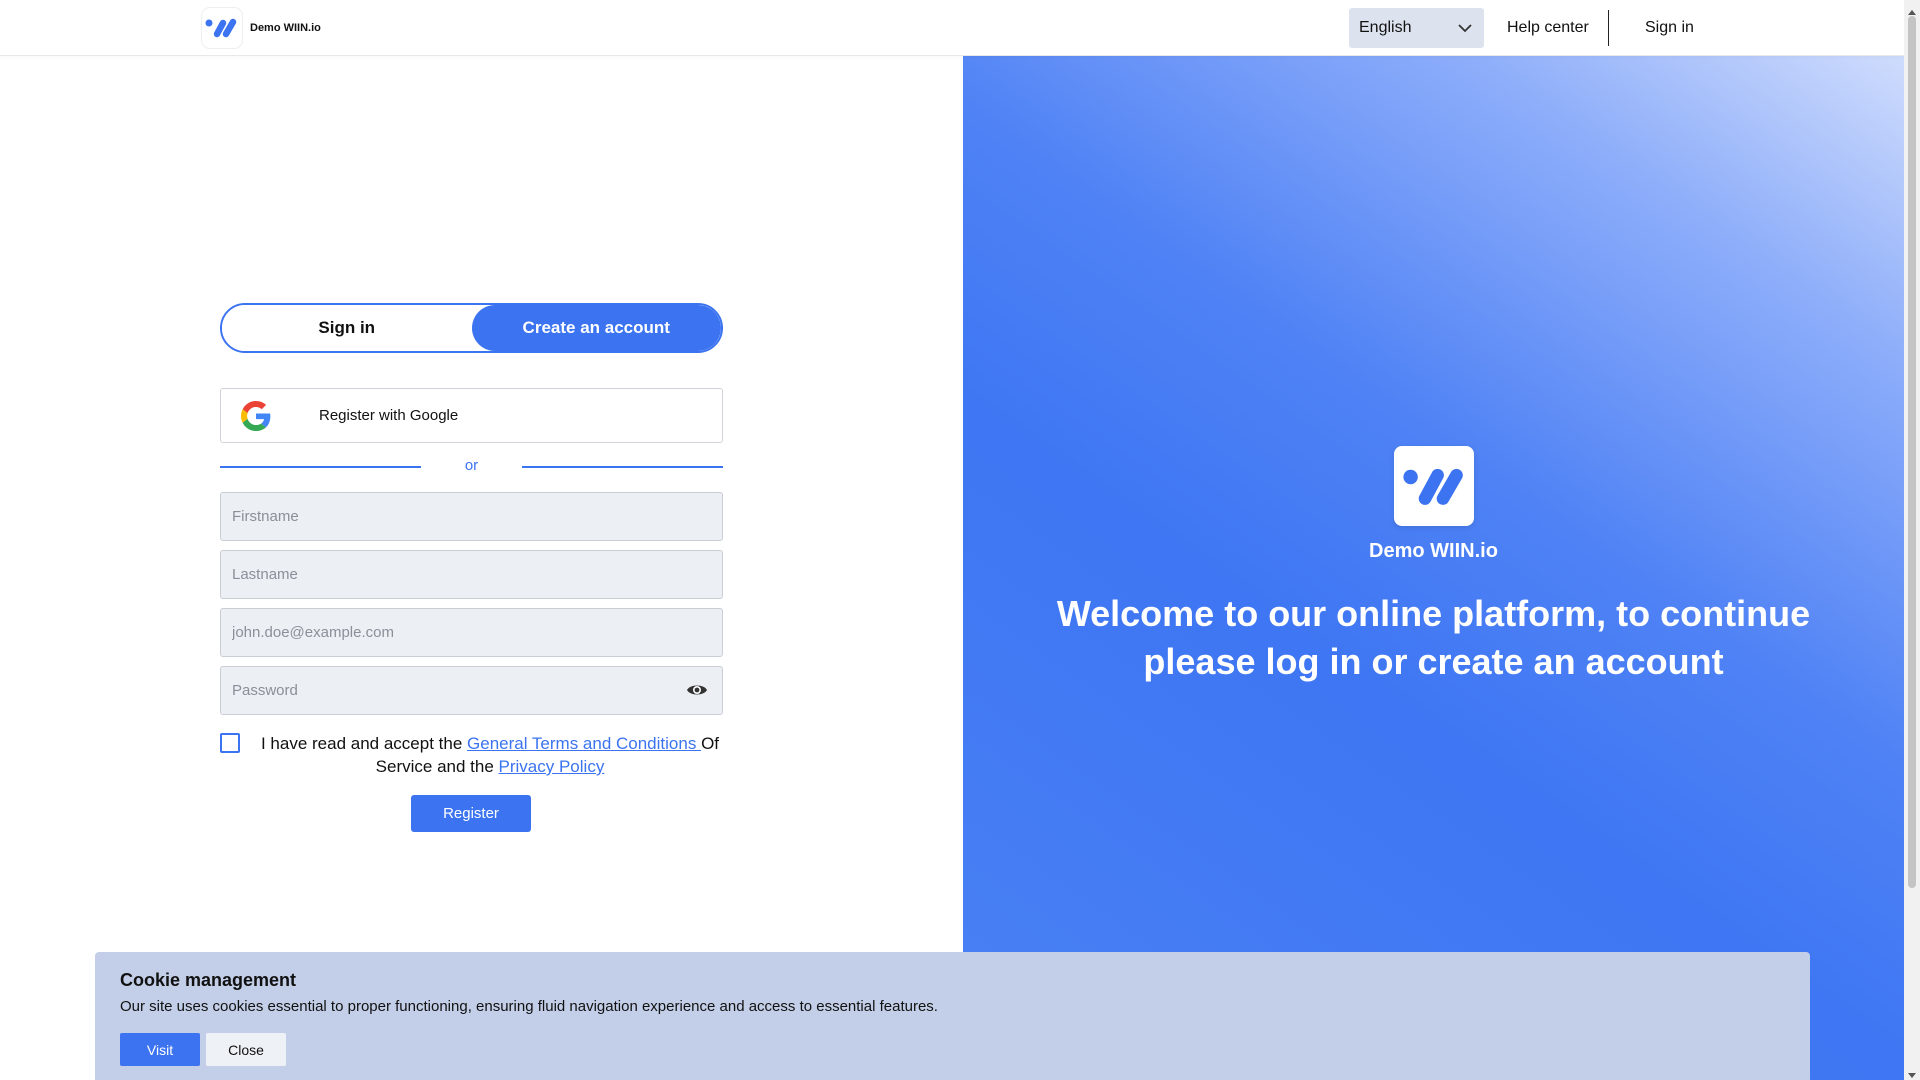  Describe the element at coordinates (347, 328) in the screenshot. I see `tab-sign-in: Sign in` at that location.